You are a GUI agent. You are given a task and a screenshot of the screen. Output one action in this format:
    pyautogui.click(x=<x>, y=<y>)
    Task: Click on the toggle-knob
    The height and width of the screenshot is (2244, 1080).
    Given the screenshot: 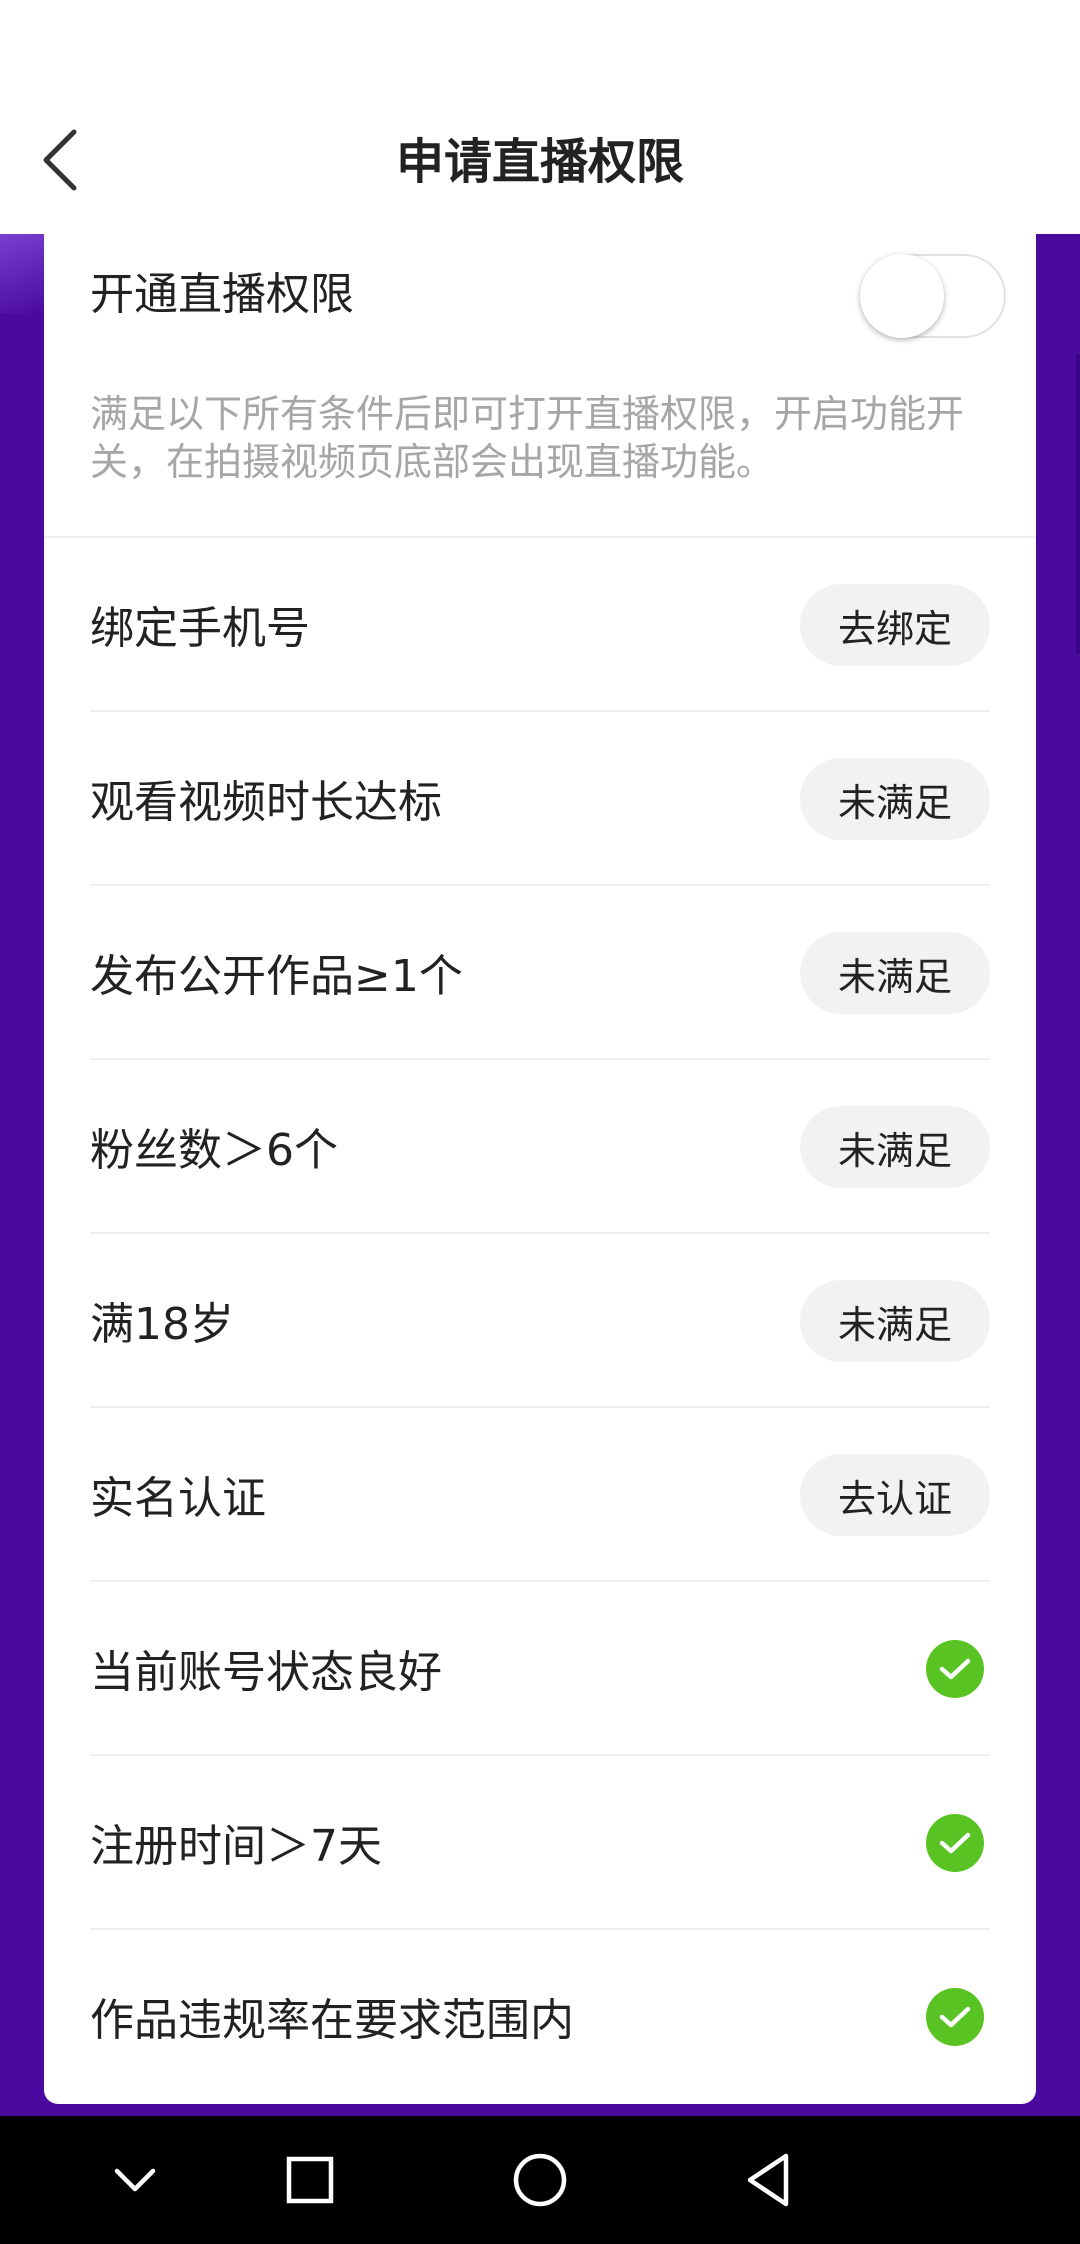 What is the action you would take?
    pyautogui.click(x=902, y=296)
    